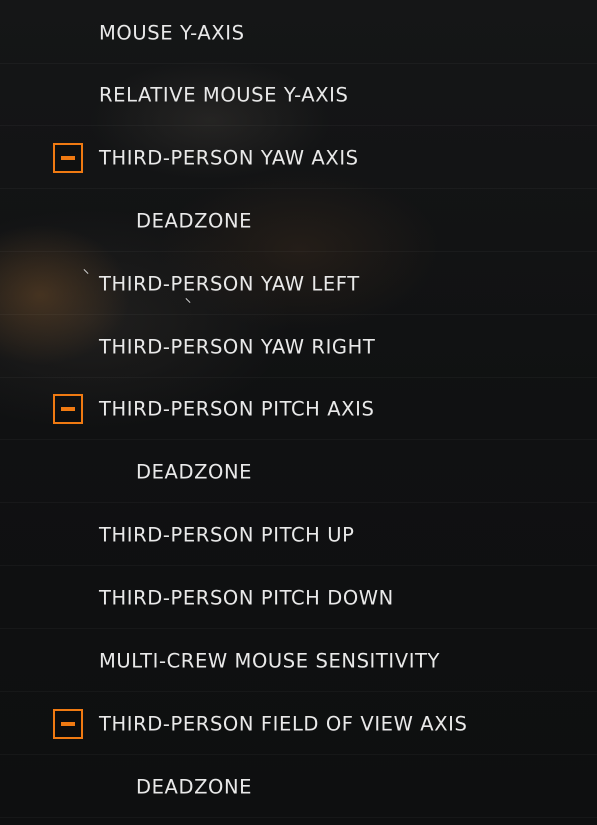 The image size is (597, 825). I want to click on binding-label: THIRD-PERSON YAW LEFT, so click(229, 283).